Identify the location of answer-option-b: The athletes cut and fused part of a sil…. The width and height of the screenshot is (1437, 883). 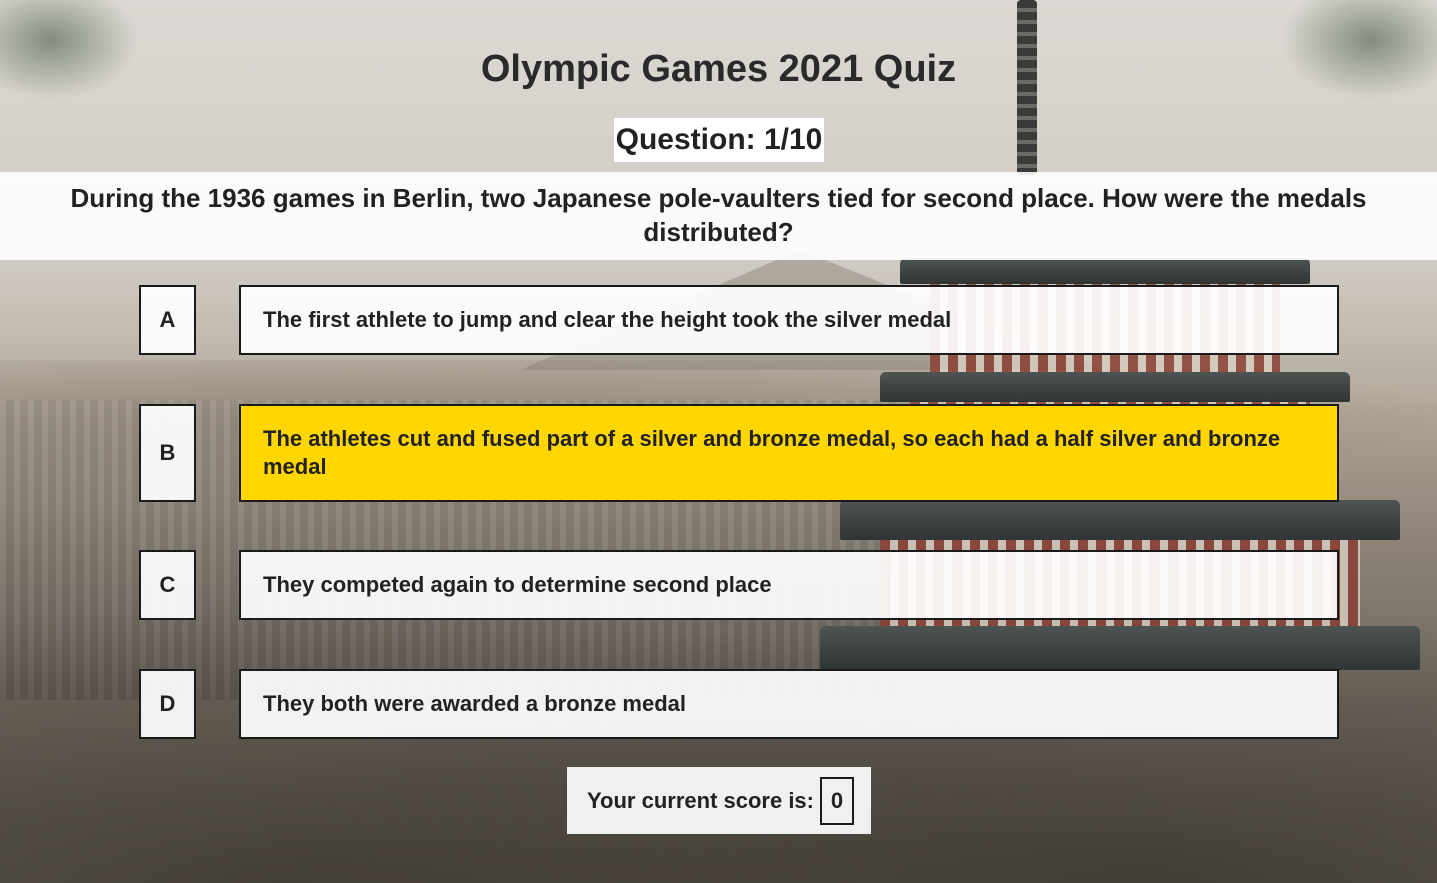
(789, 453).